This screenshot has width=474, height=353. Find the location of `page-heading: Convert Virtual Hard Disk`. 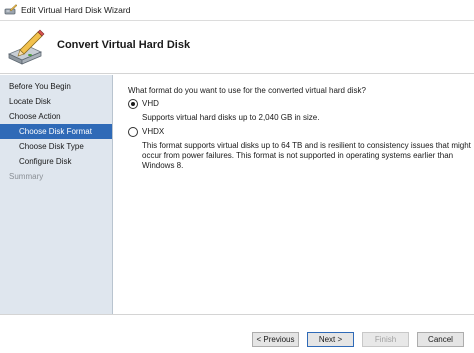

page-heading: Convert Virtual Hard Disk is located at coordinates (124, 45).